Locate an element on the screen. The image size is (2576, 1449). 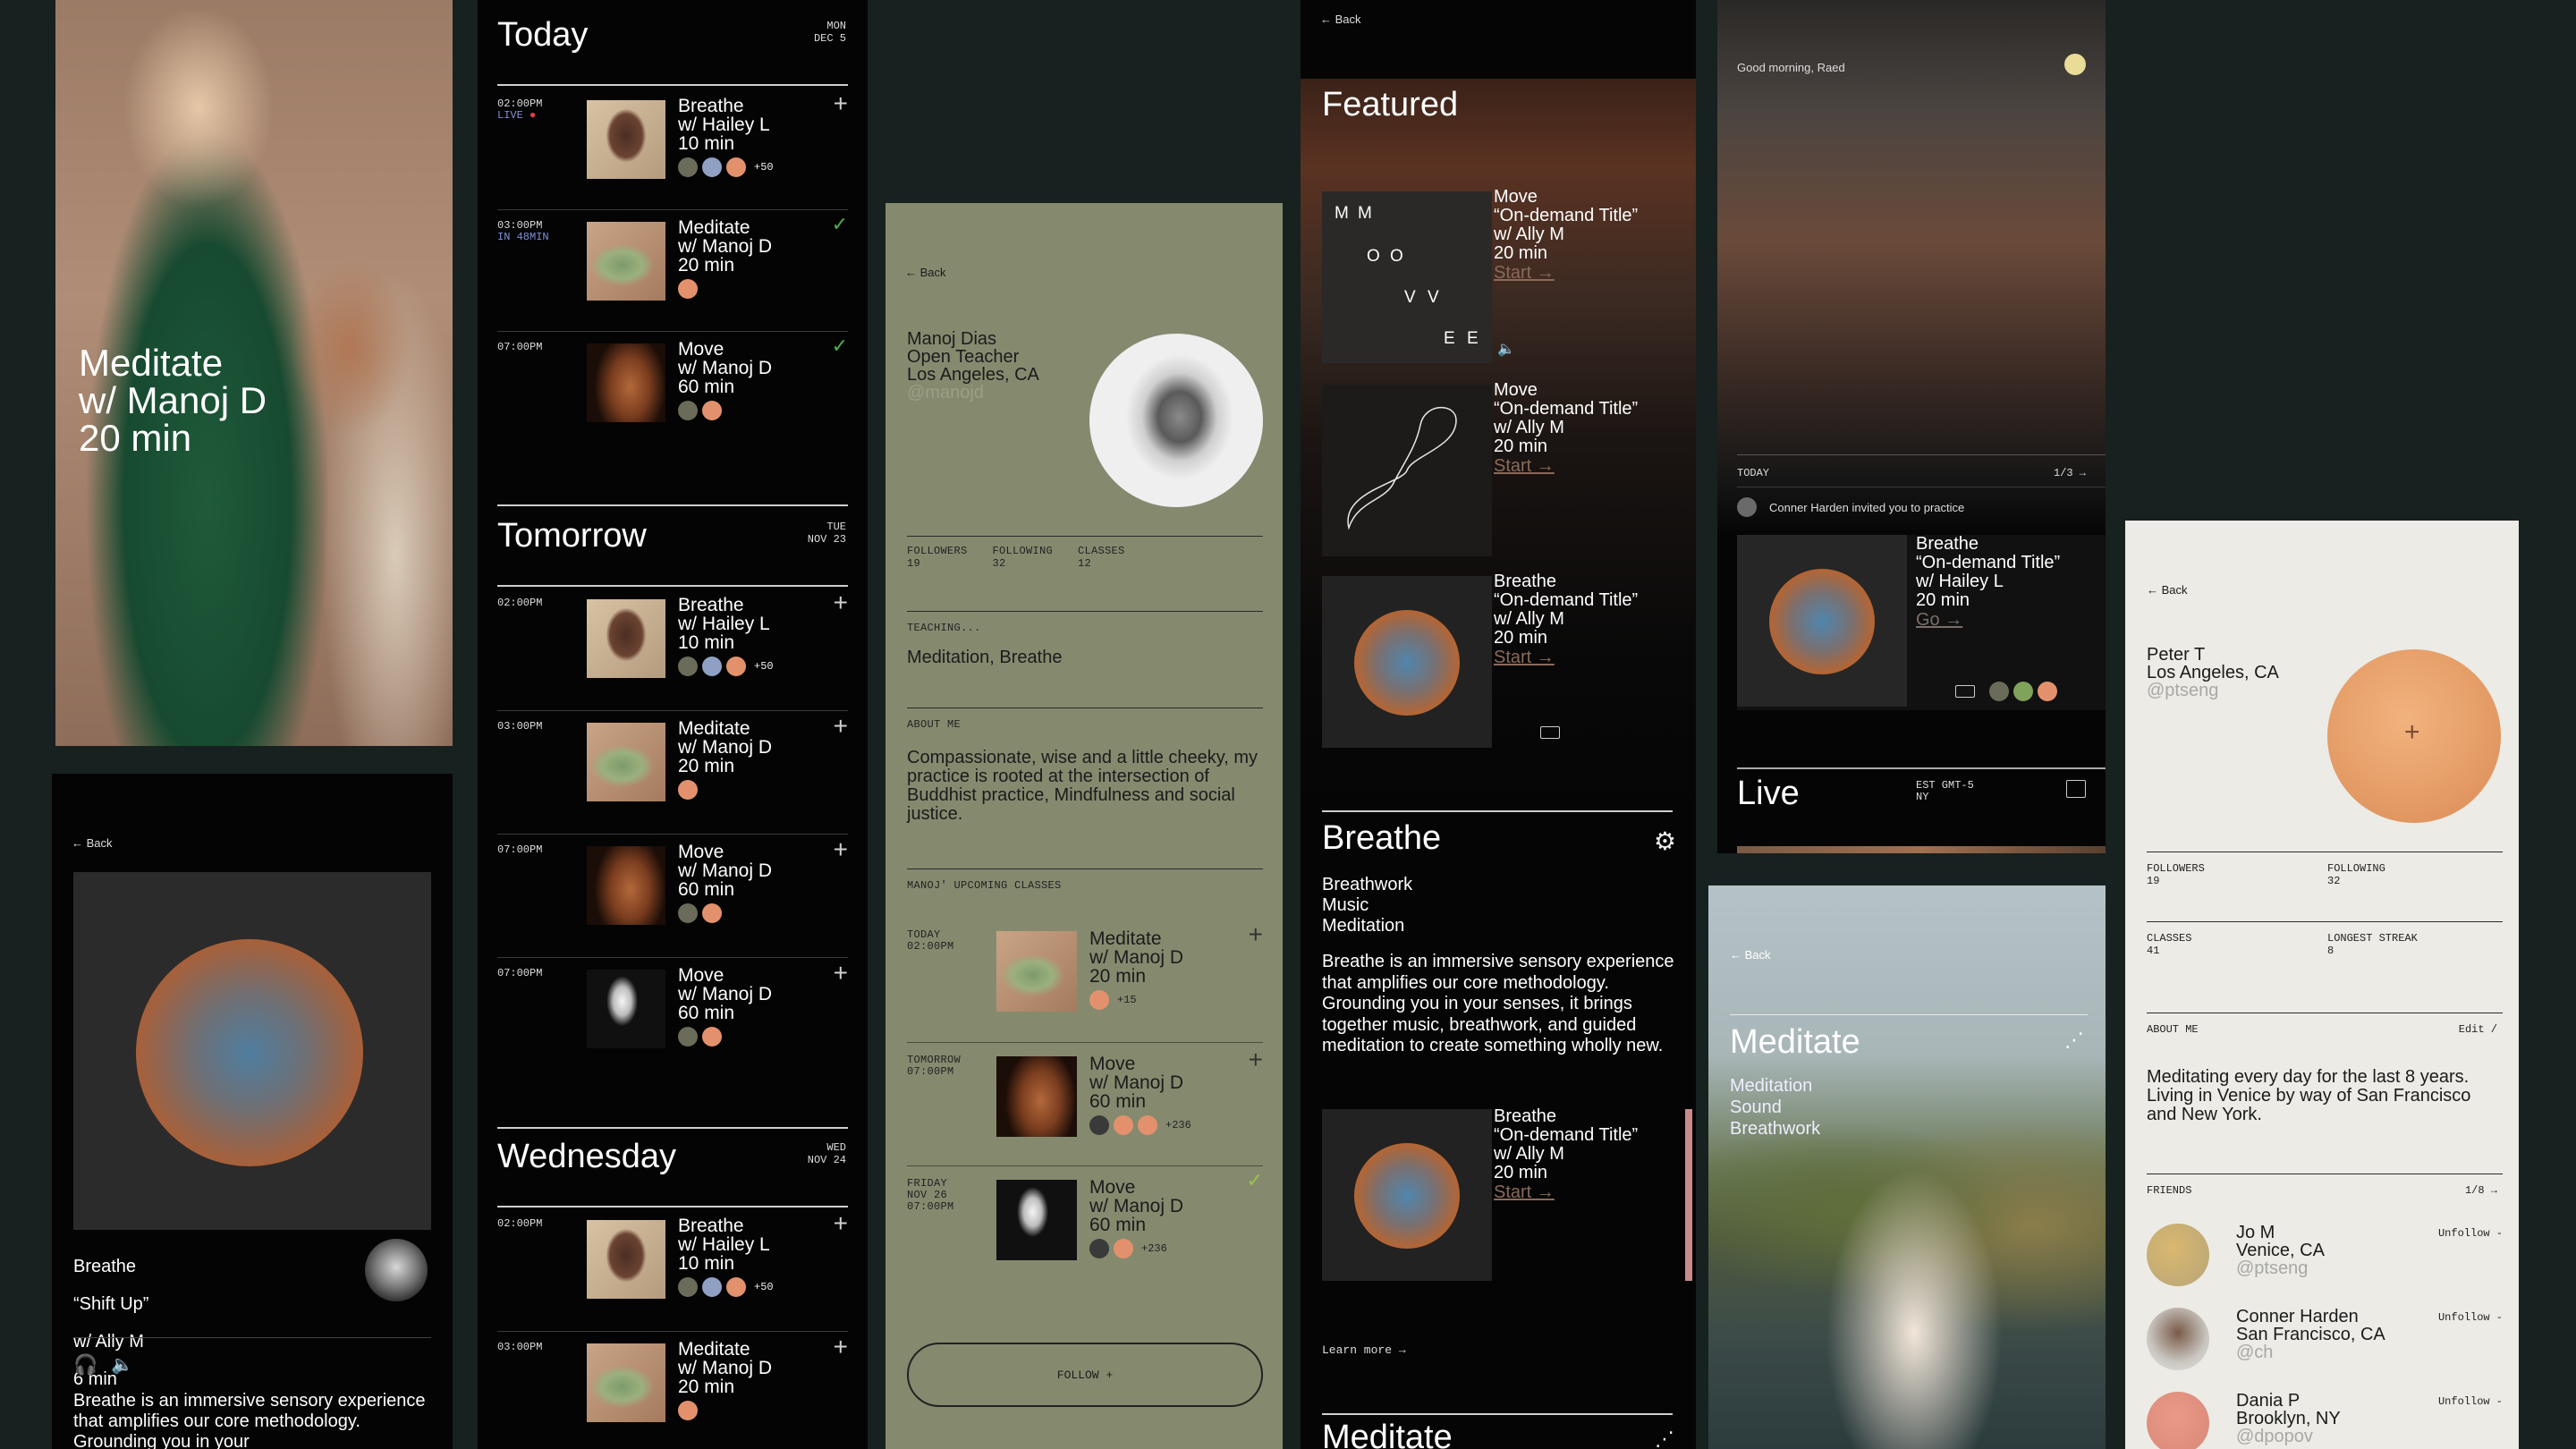
learn-more-link: Learn more → is located at coordinates (1364, 1350).